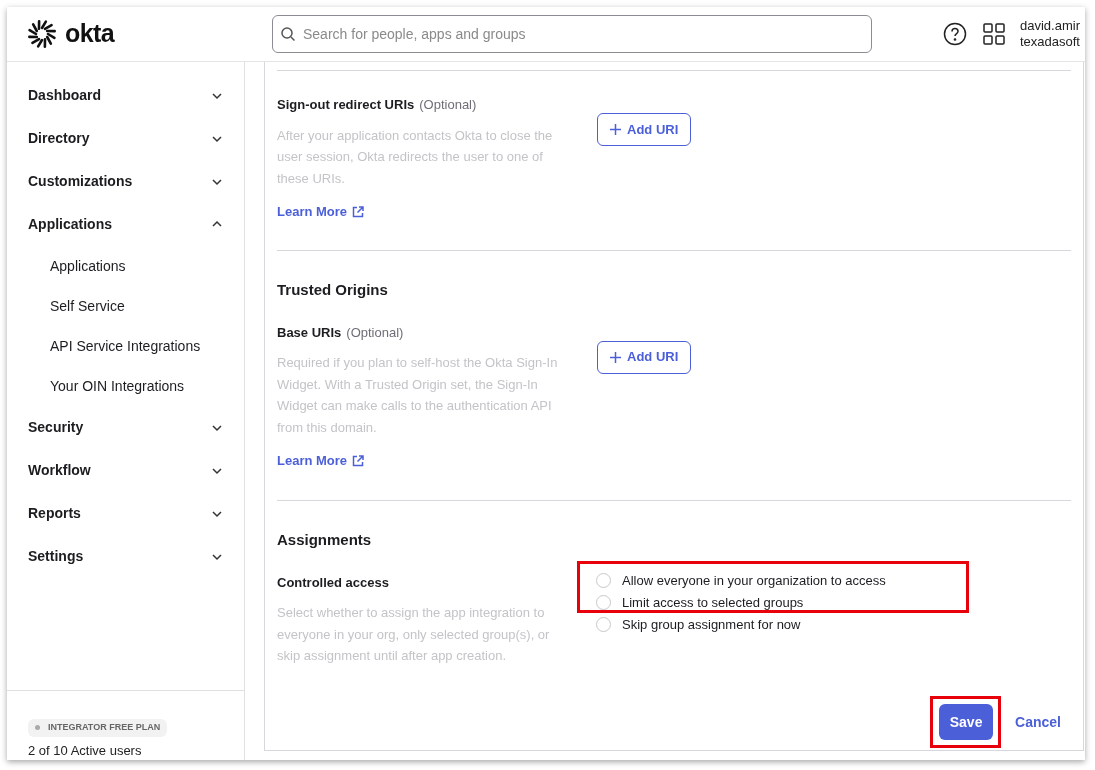 The image size is (1095, 770). What do you see at coordinates (117, 386) in the screenshot?
I see `nav-subitem: Your OIN Integrations` at bounding box center [117, 386].